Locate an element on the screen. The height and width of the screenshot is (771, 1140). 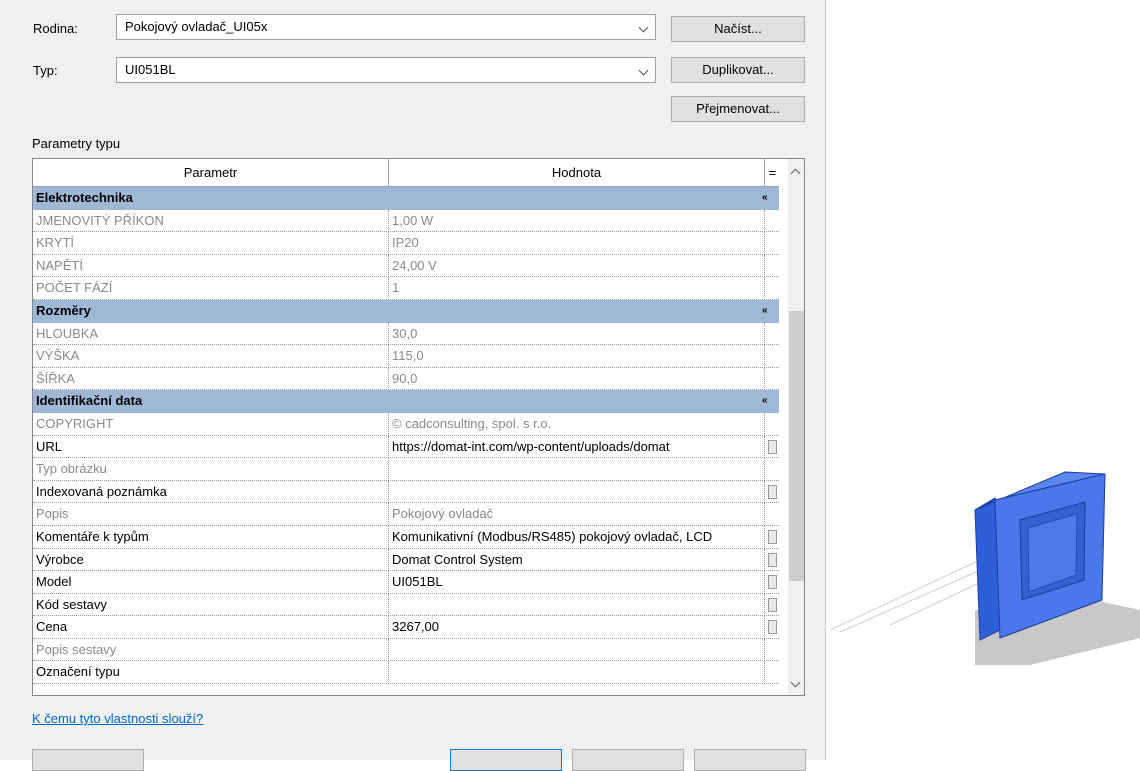
cancel-button is located at coordinates (628, 760).